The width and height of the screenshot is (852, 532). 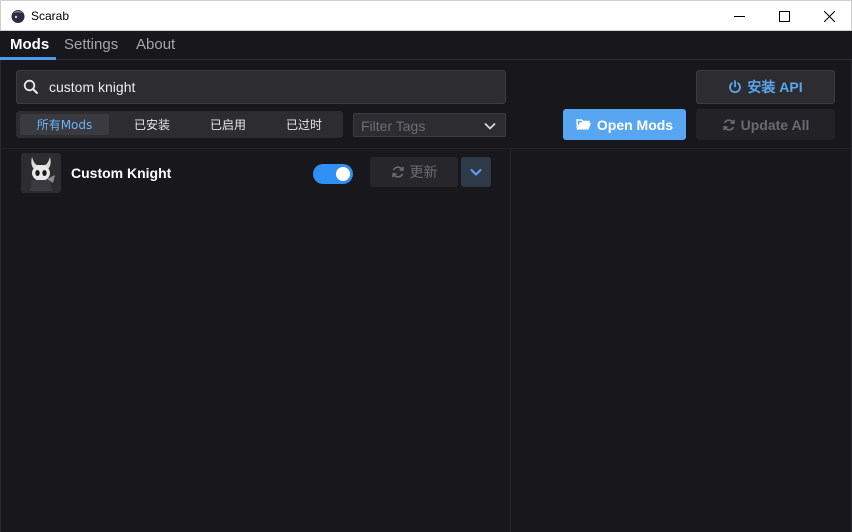 I want to click on maximize-icon, so click(x=784, y=16).